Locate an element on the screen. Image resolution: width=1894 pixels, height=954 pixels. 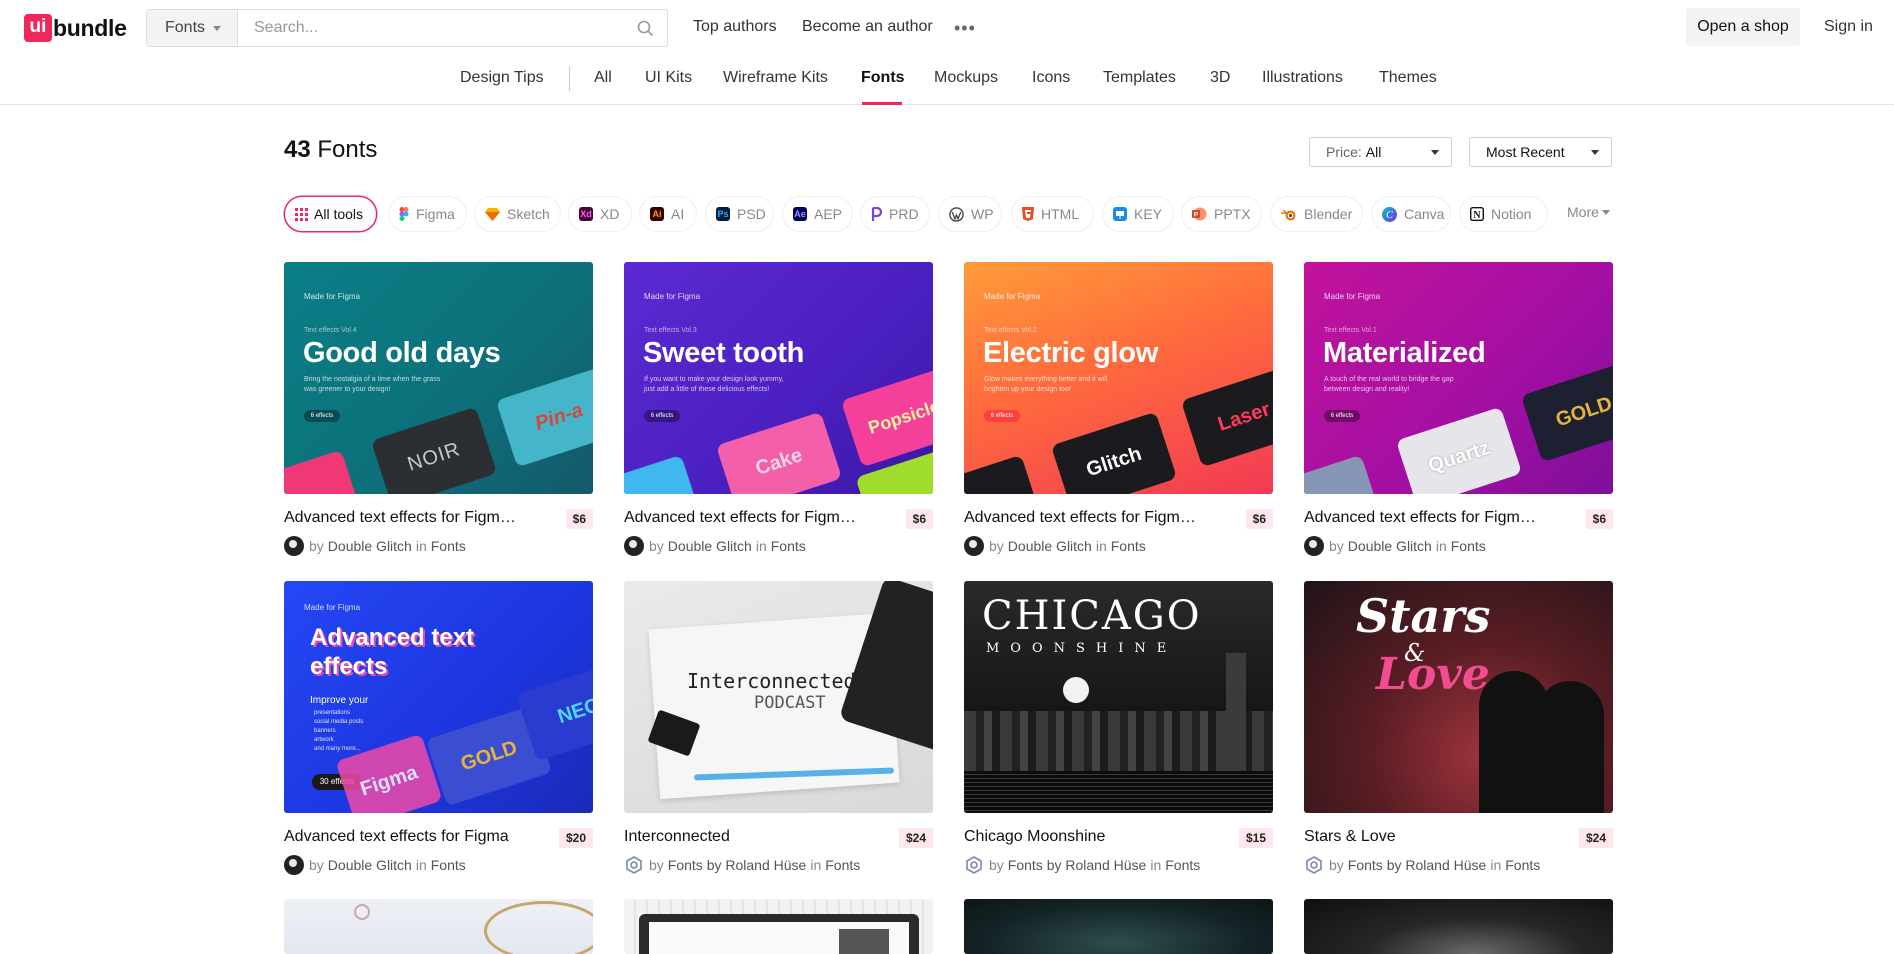
tool-chip-sketch: Sketch is located at coordinates (517, 214).